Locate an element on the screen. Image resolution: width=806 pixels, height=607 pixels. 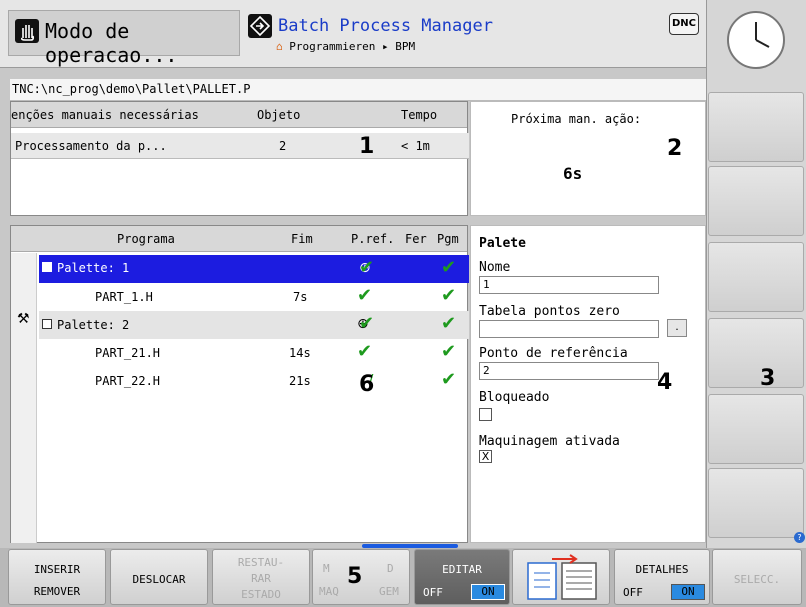
browse-button: . is located at coordinates (677, 328).